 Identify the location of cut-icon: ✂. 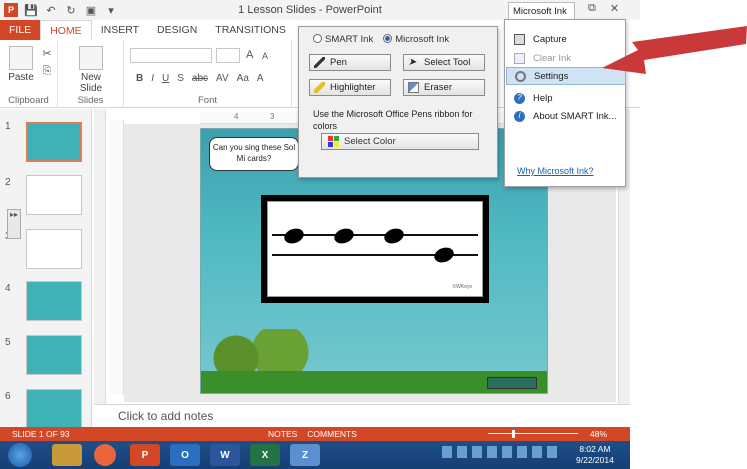
(47, 53).